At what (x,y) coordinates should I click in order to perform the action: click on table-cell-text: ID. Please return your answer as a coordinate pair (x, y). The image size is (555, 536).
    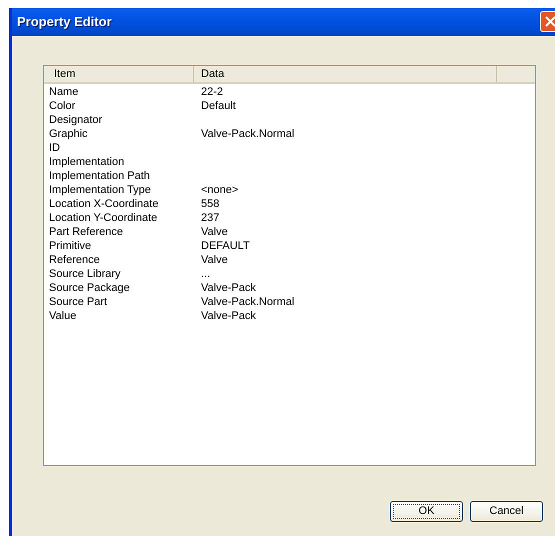
    Looking at the image, I should click on (54, 148).